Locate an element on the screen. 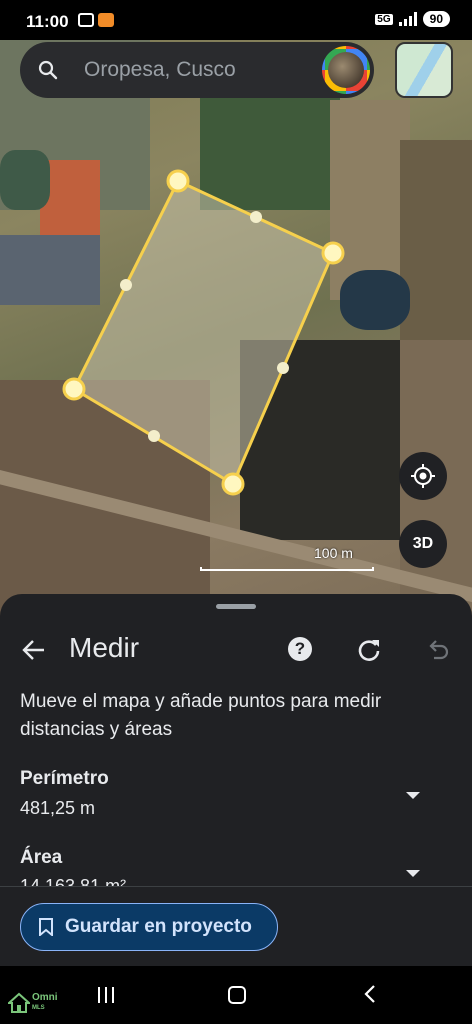  screenshot-icon is located at coordinates (86, 20).